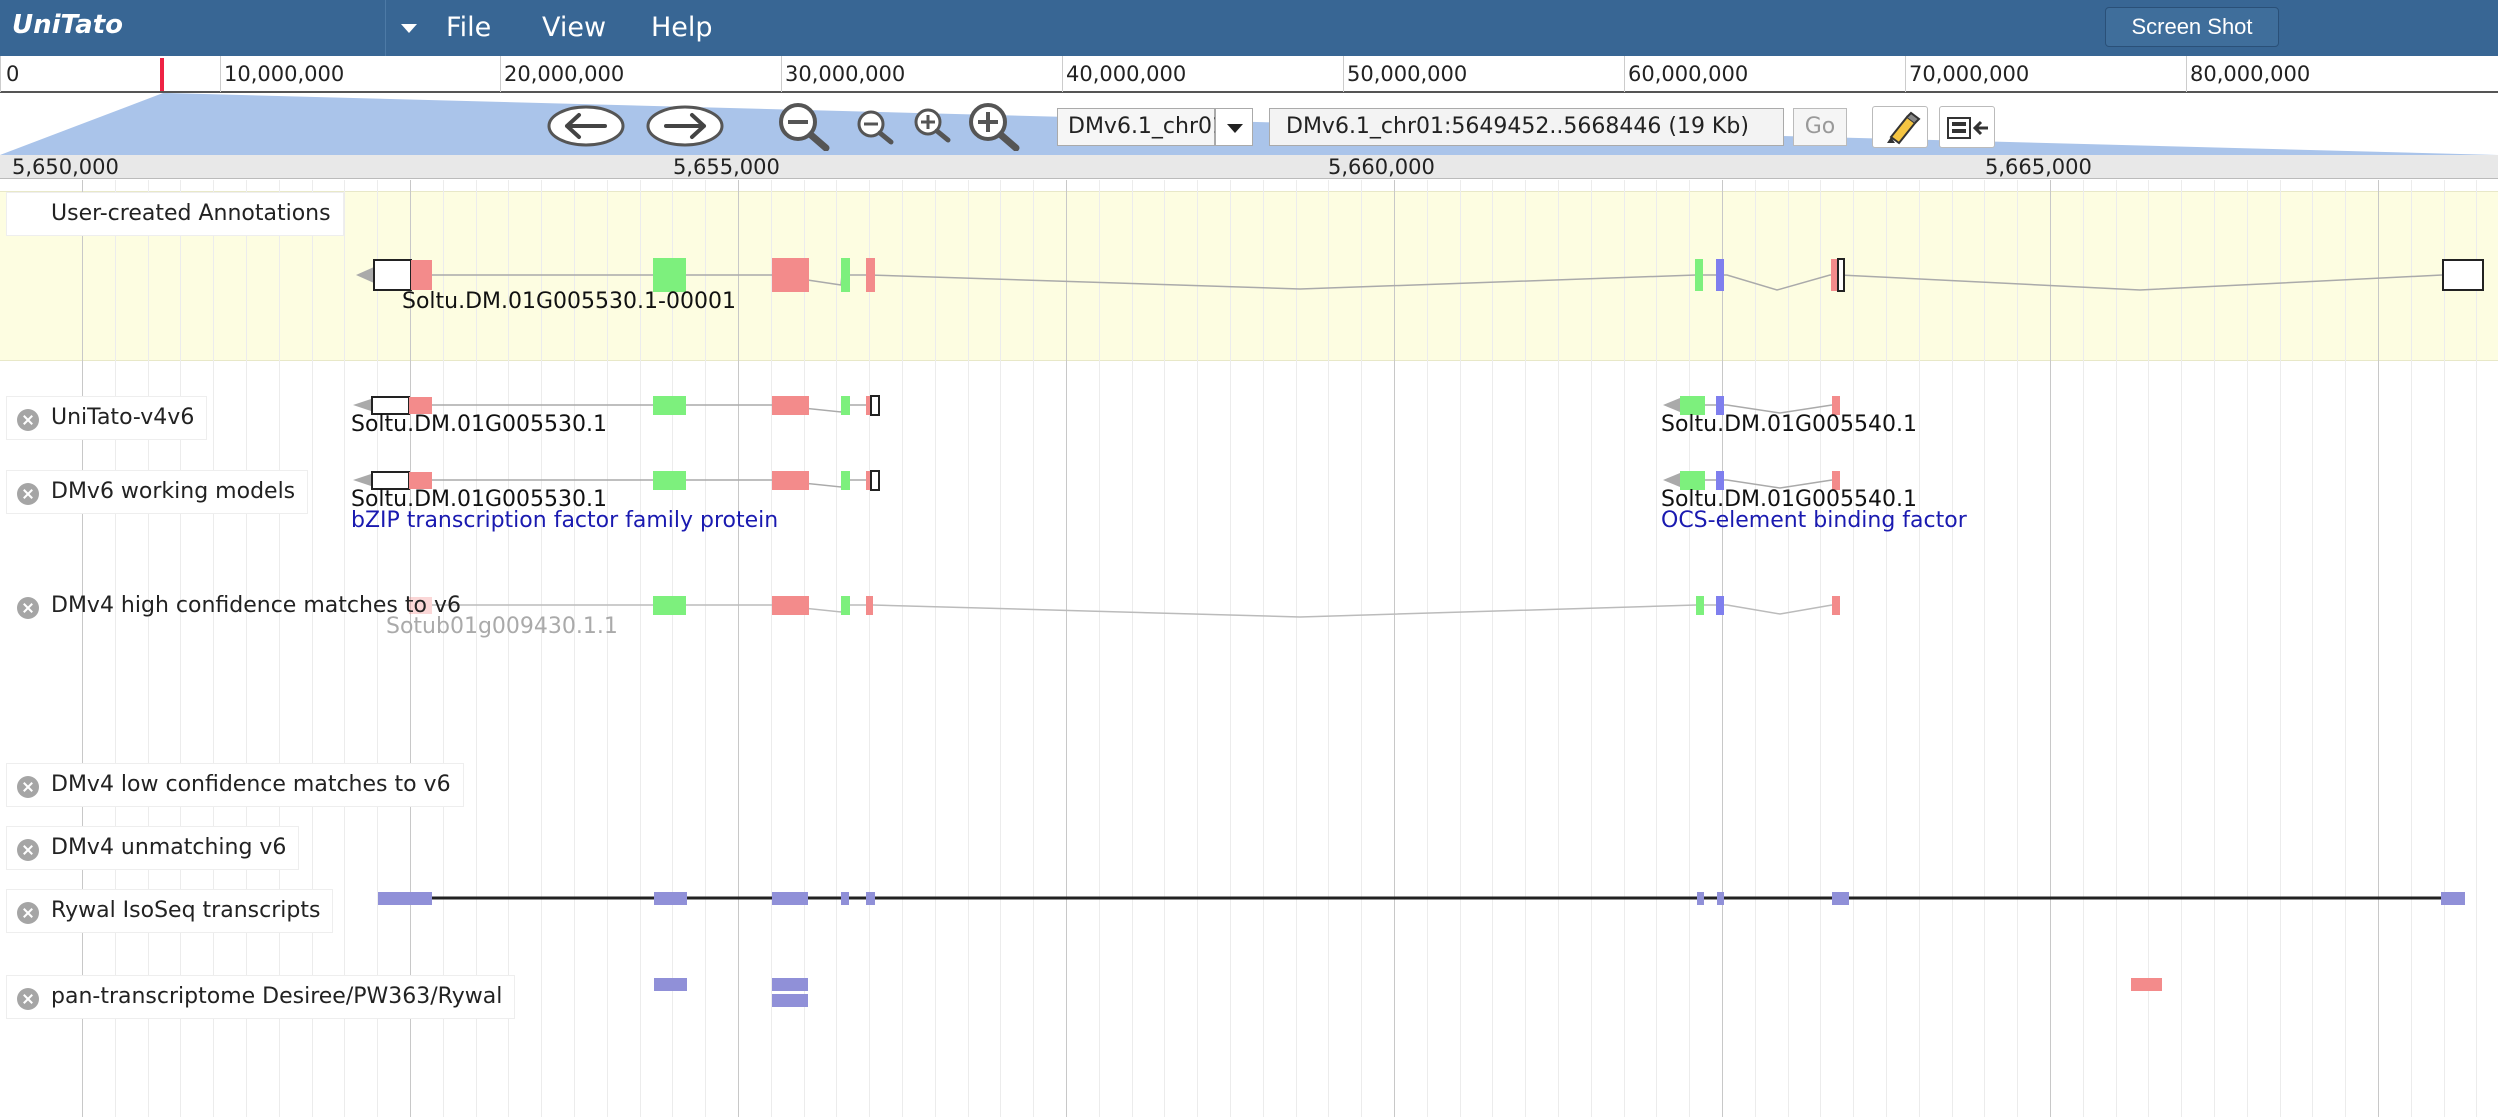 The width and height of the screenshot is (2498, 1117). I want to click on track-label-user-annotations: User-created Annotations, so click(175, 214).